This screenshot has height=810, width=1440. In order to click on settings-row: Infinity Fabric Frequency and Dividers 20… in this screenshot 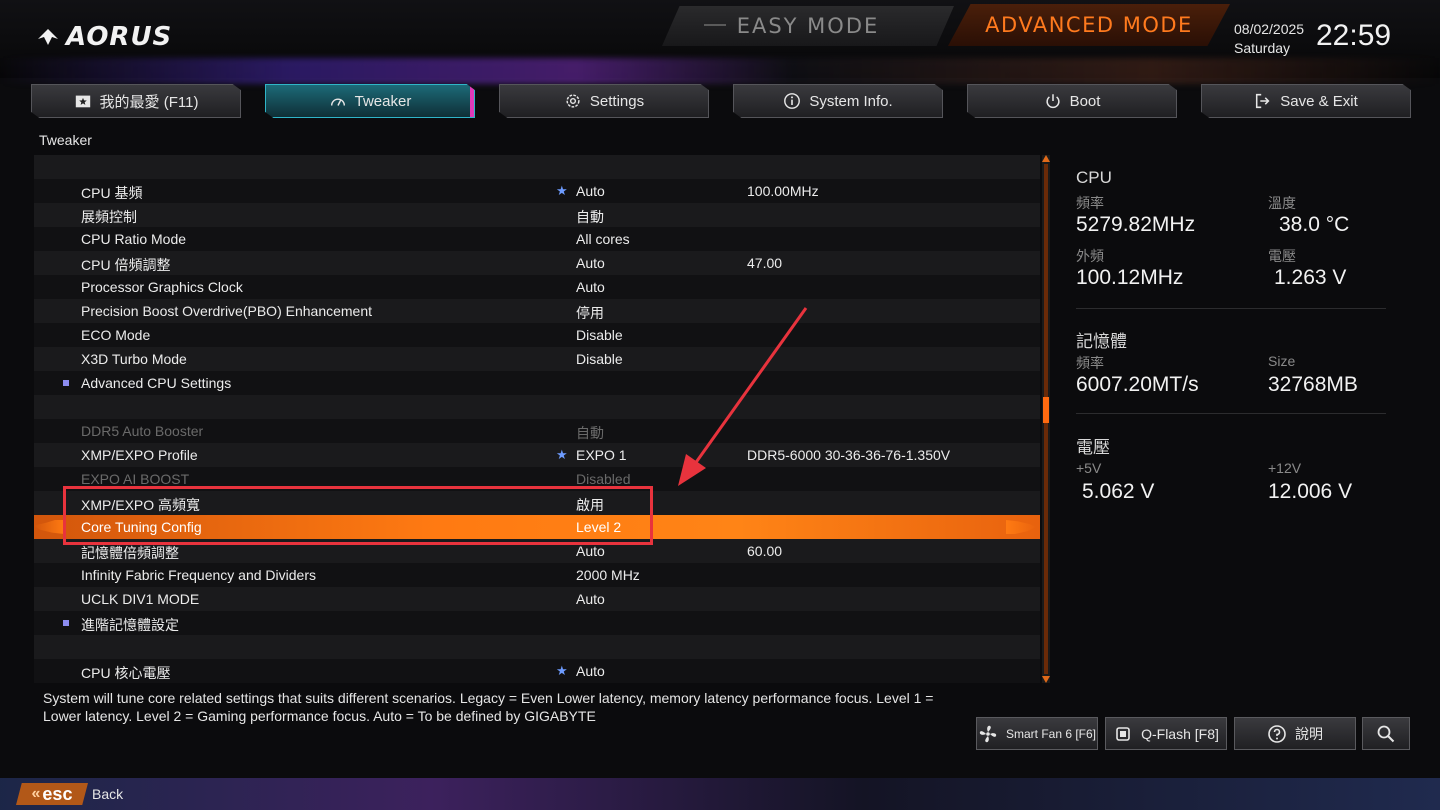, I will do `click(537, 575)`.